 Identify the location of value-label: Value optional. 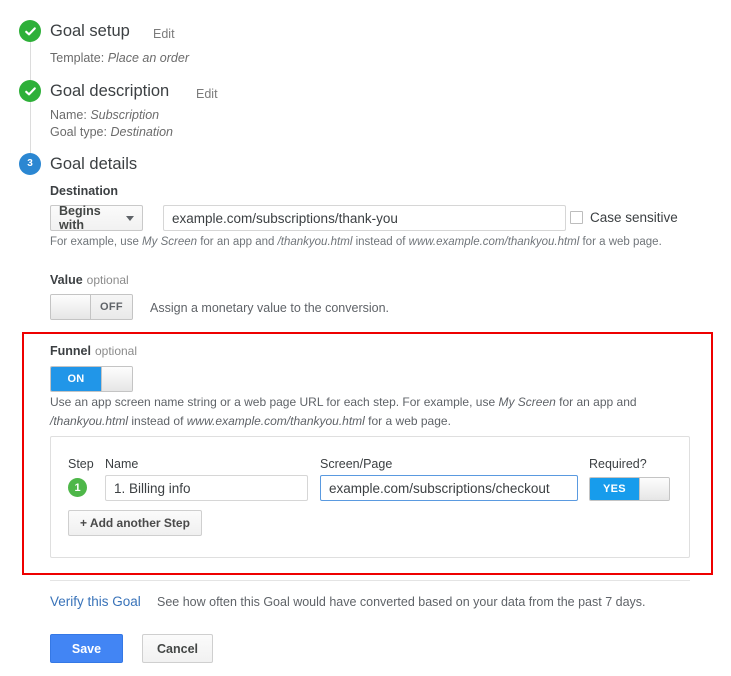
(89, 280).